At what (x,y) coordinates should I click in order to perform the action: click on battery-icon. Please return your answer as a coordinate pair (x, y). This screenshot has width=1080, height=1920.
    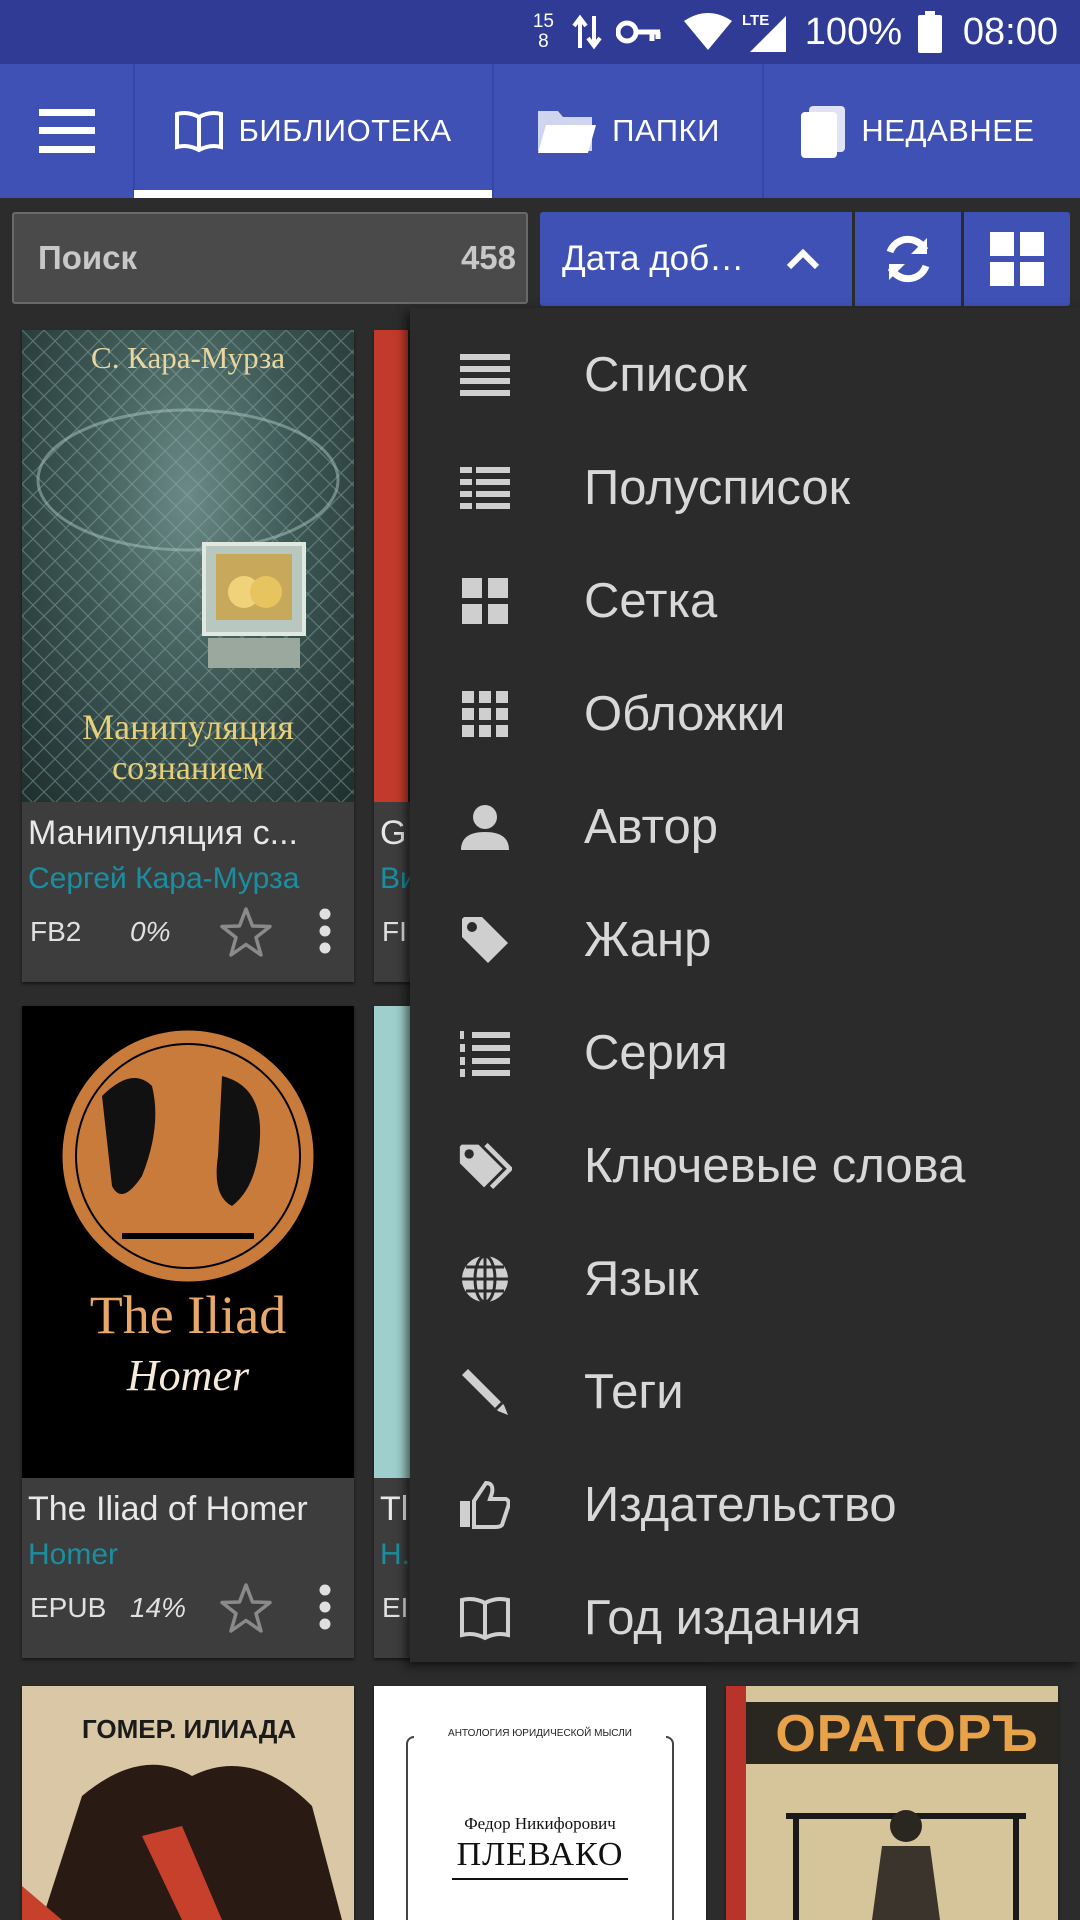
    Looking at the image, I should click on (930, 32).